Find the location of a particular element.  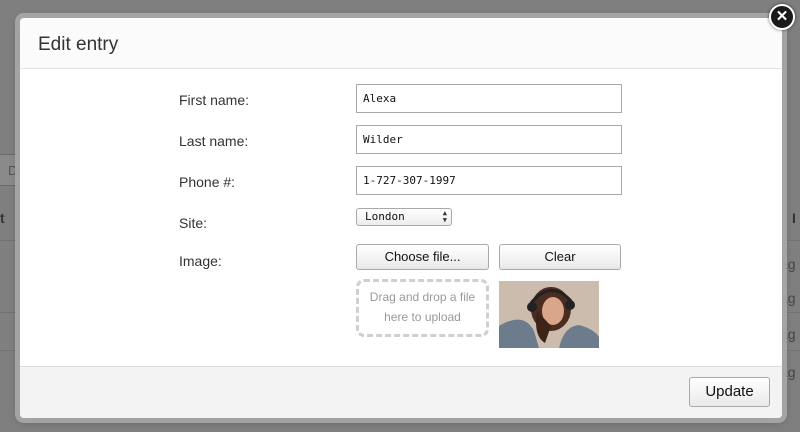

image-label: Image: is located at coordinates (200, 261).